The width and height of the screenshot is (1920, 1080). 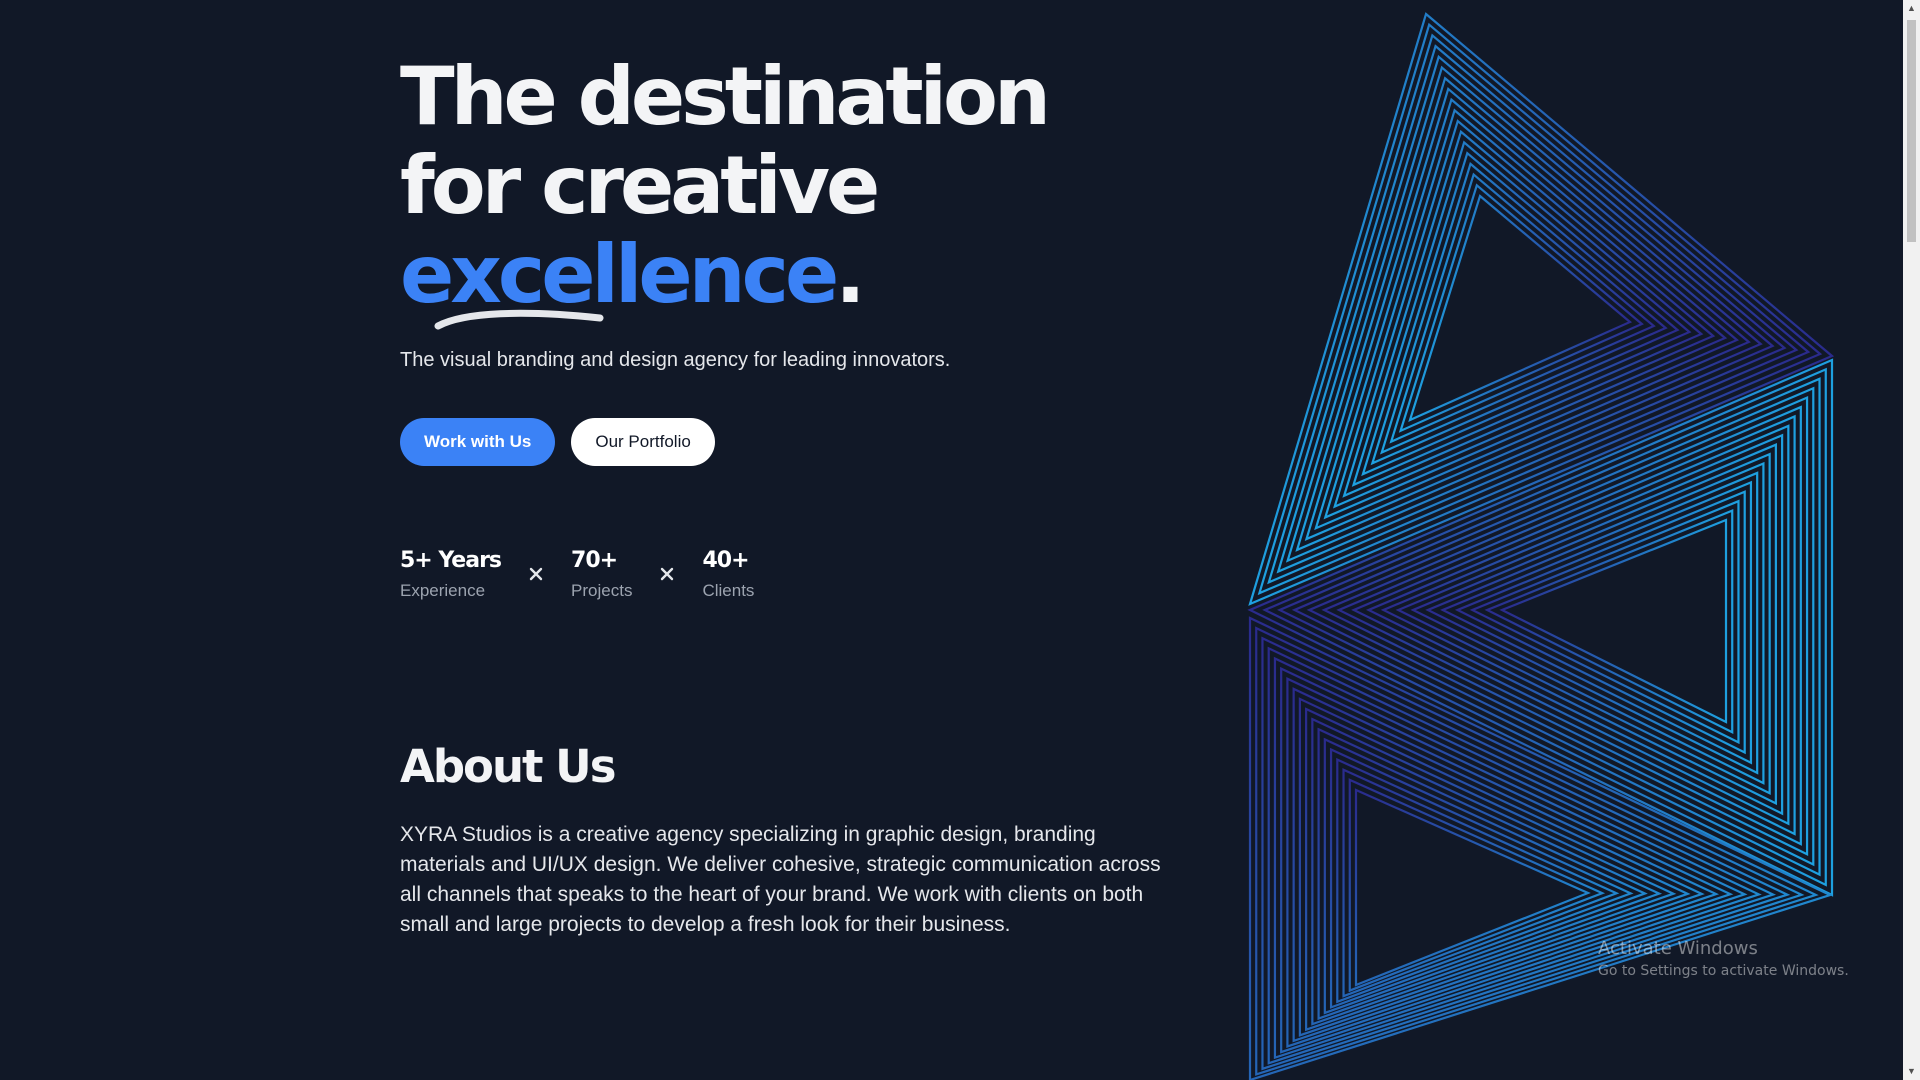 I want to click on work-with-us-button: Work with Us, so click(x=478, y=442).